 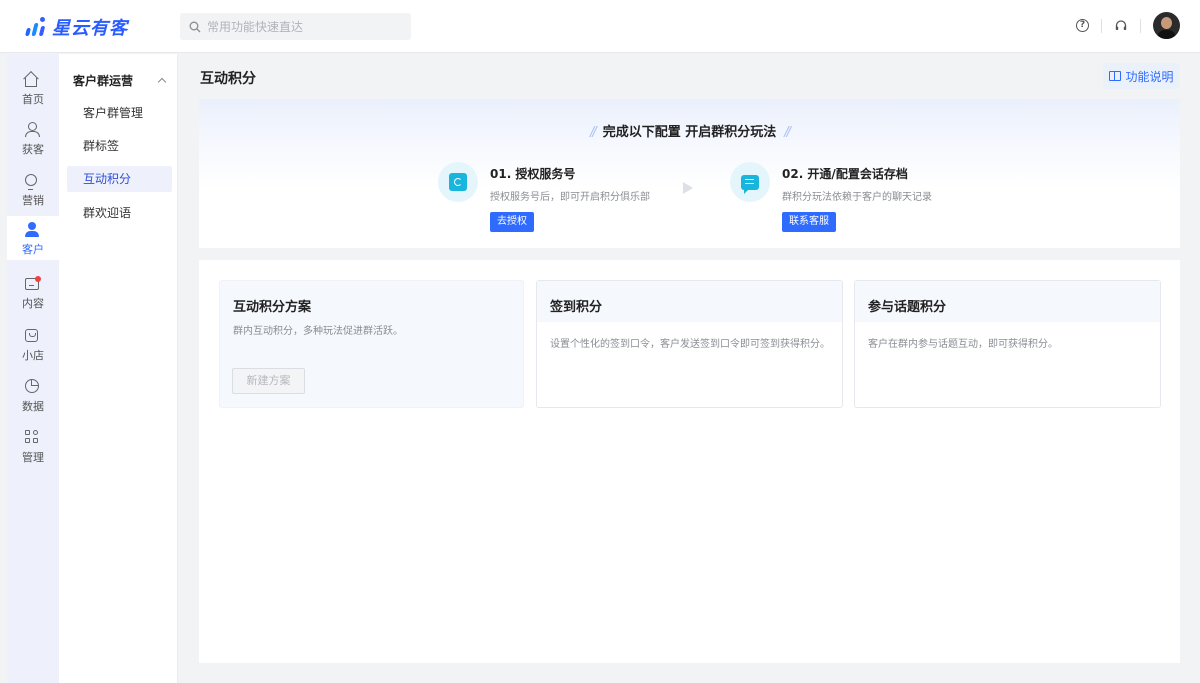 What do you see at coordinates (33, 368) in the screenshot?
I see `main-nav-rail: 首页 获客 营销 客户 内容 小店 数据 管理` at bounding box center [33, 368].